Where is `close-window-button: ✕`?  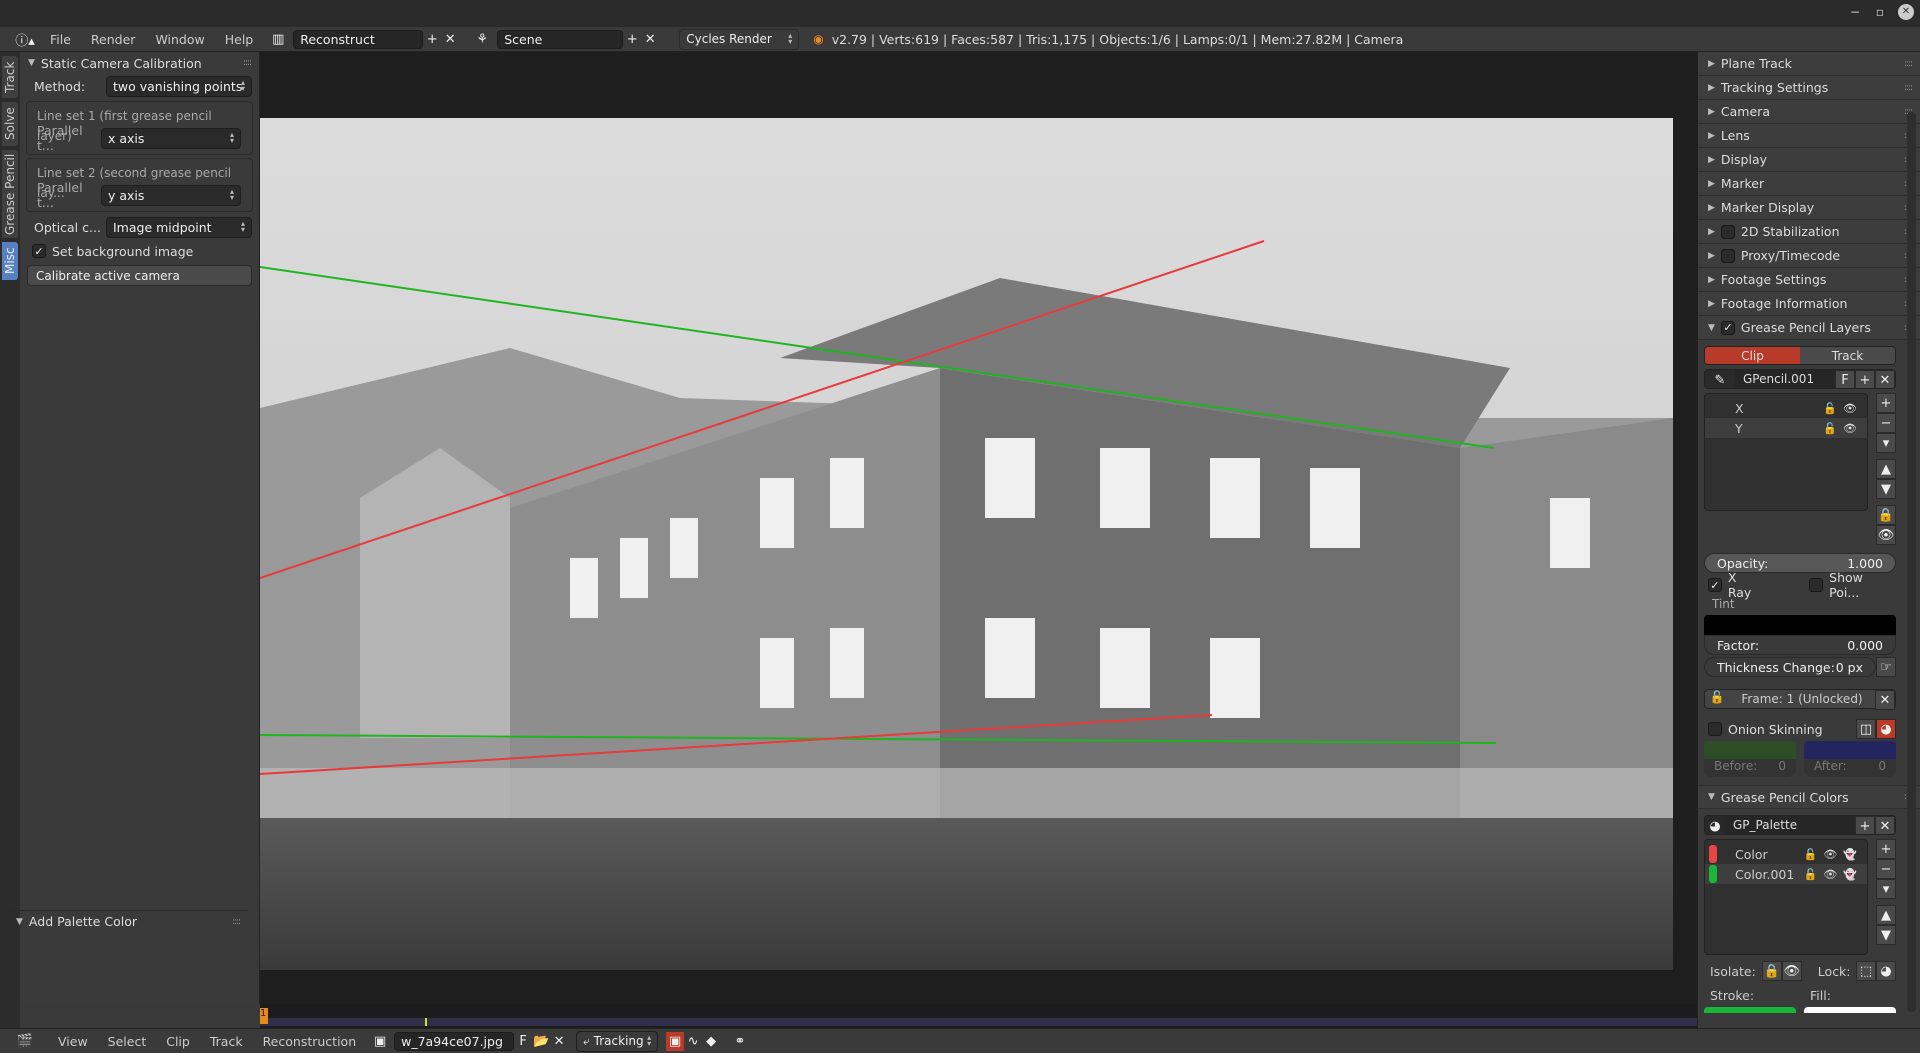
close-window-button: ✕ is located at coordinates (1906, 12).